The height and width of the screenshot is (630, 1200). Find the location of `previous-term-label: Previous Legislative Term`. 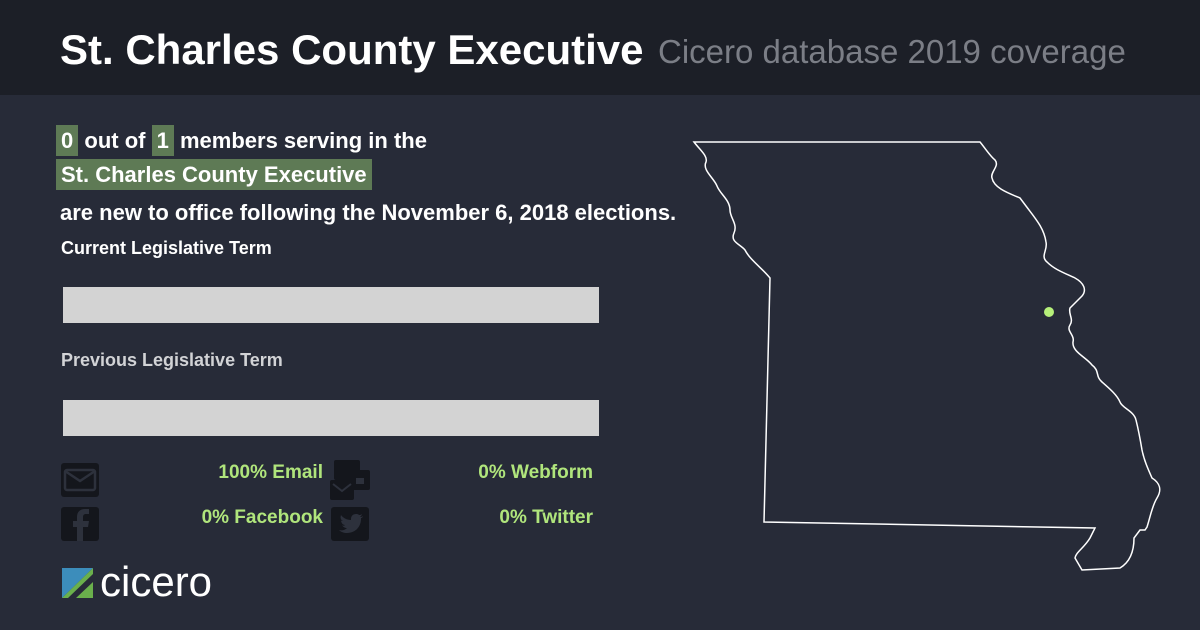

previous-term-label: Previous Legislative Term is located at coordinates (172, 360).